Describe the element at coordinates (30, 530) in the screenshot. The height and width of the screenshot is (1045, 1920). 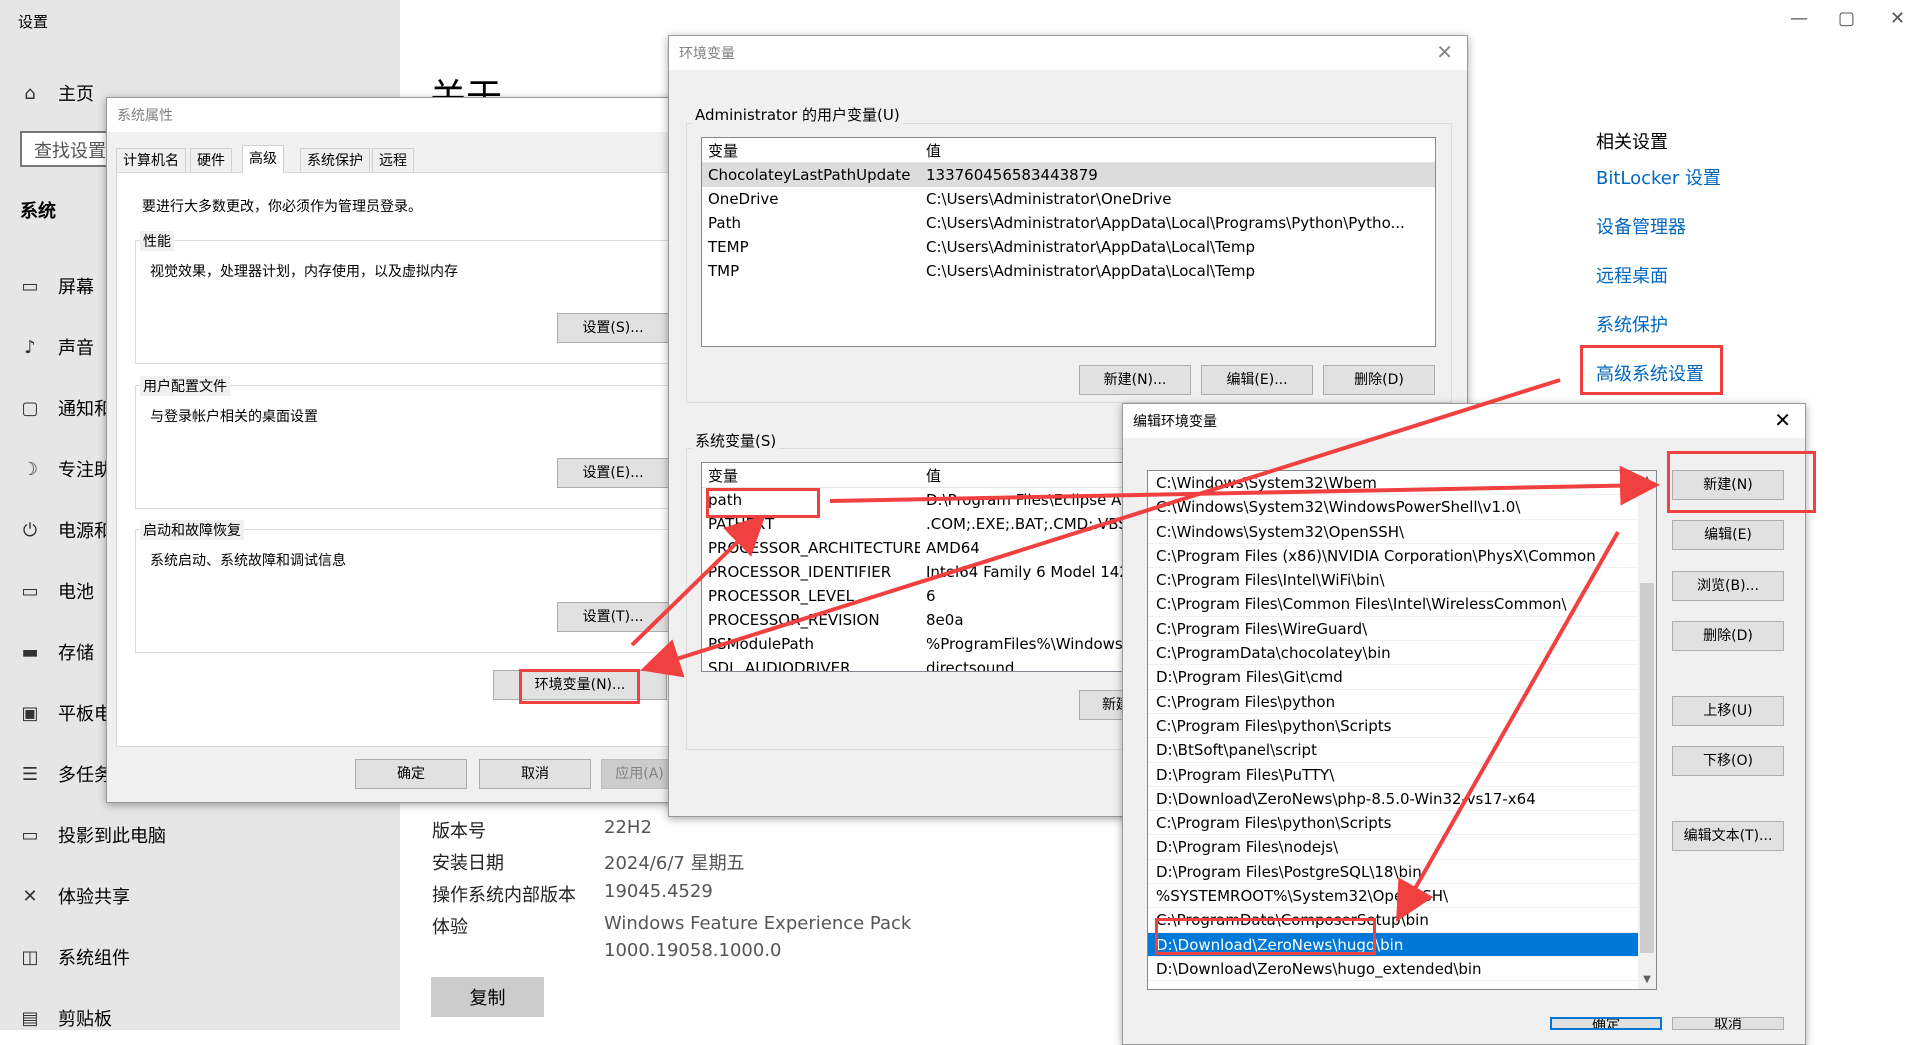
I see `power-icon: ⏻` at that location.